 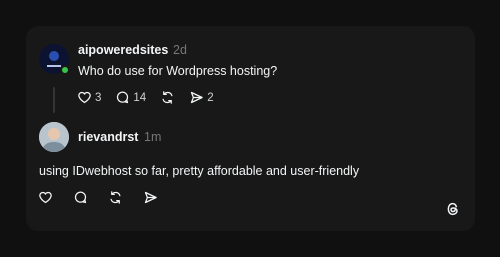 I want to click on post-text: Who do use for Wordpress hosting?, so click(x=178, y=71).